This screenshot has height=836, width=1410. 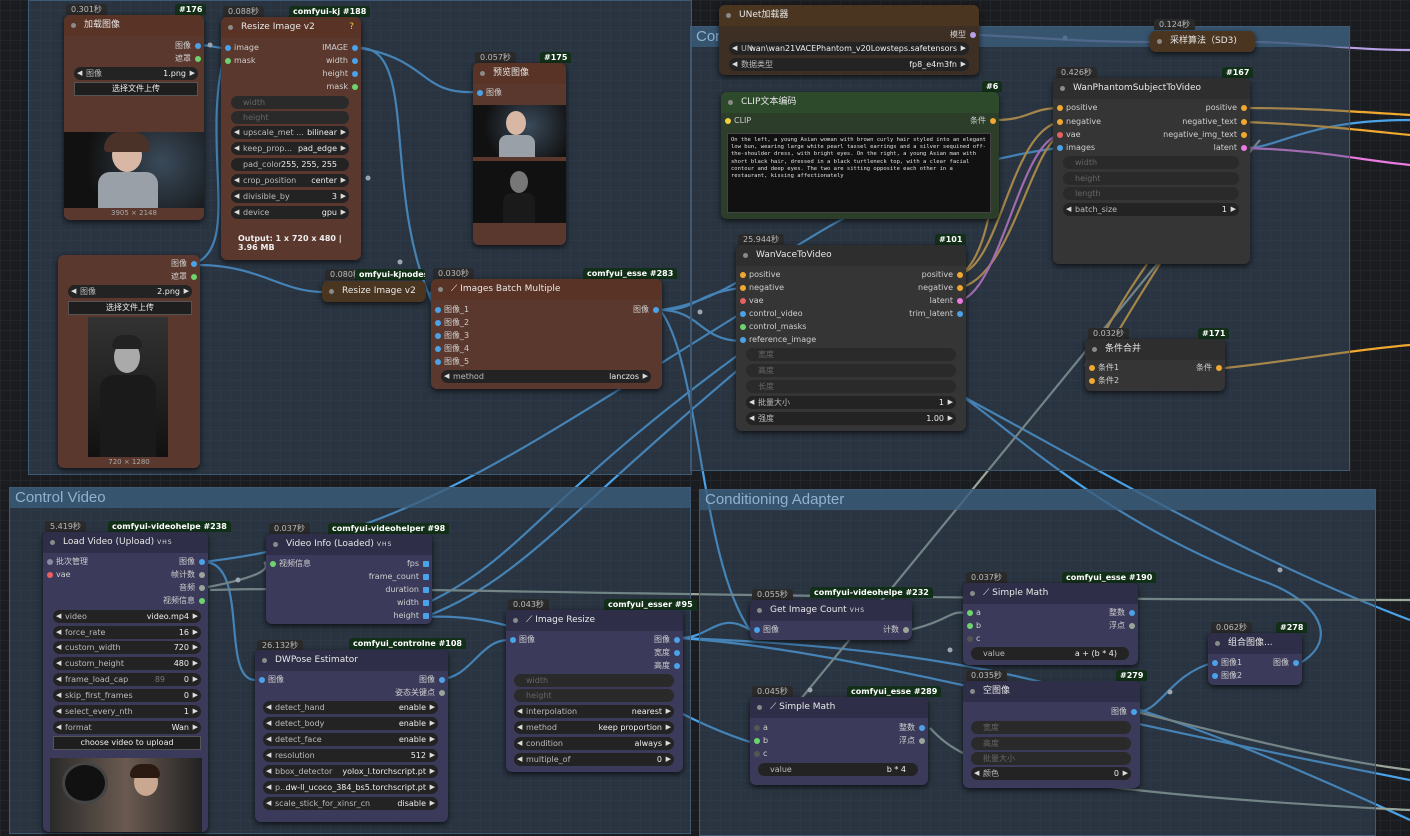 What do you see at coordinates (1155, 349) in the screenshot?
I see `node-title: 条件合并` at bounding box center [1155, 349].